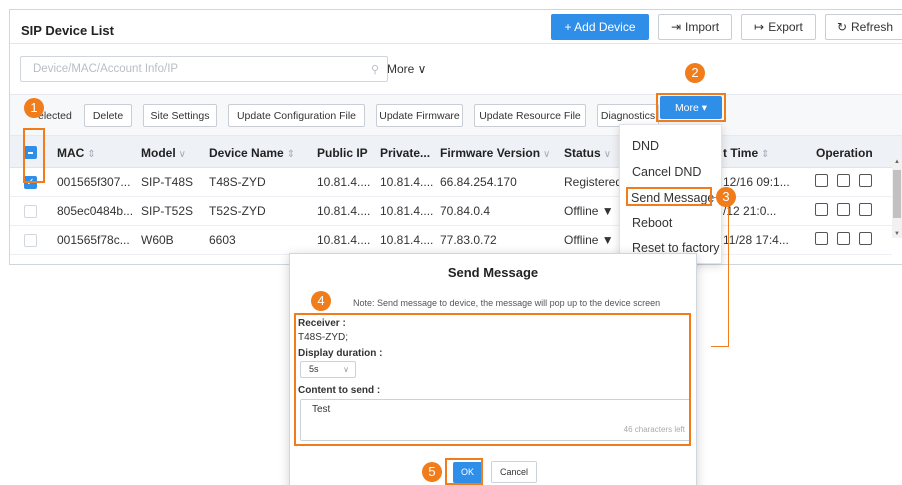 Image resolution: width=902 pixels, height=485 pixels. What do you see at coordinates (593, 182) in the screenshot?
I see `cell-status: Registered` at bounding box center [593, 182].